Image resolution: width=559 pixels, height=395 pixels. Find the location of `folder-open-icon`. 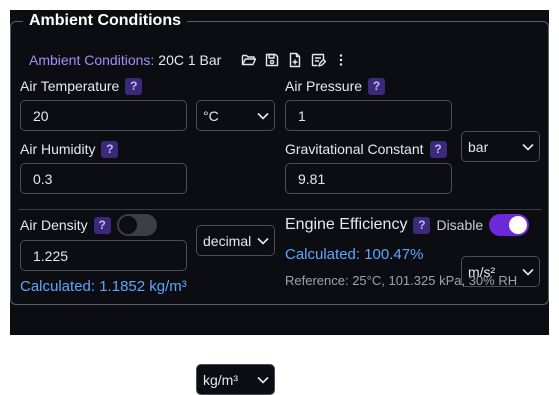

folder-open-icon is located at coordinates (249, 60).